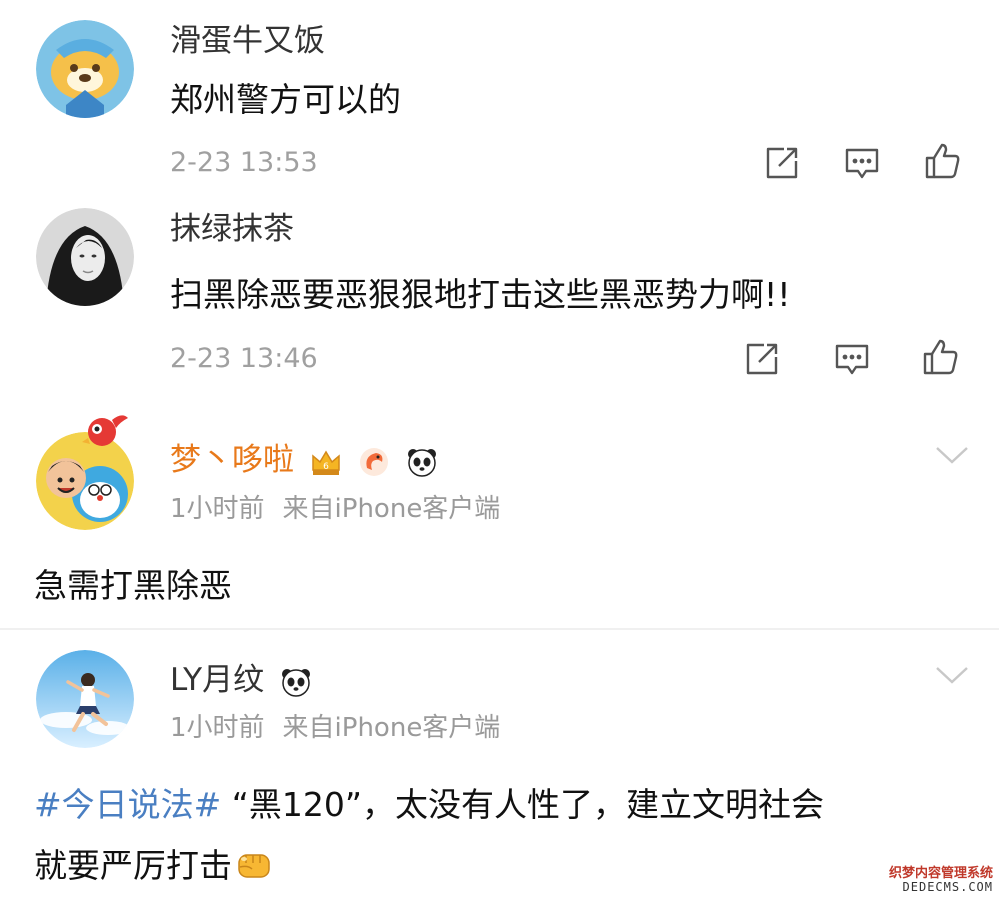  What do you see at coordinates (374, 462) in the screenshot?
I see `shrimp-badge-icon` at bounding box center [374, 462].